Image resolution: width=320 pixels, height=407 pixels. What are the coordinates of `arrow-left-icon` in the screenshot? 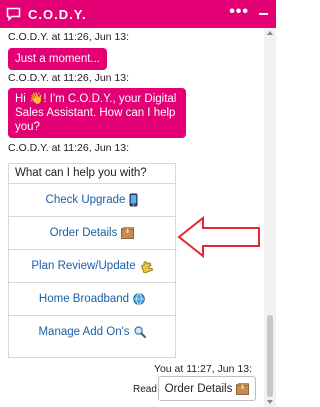 It's located at (218, 237).